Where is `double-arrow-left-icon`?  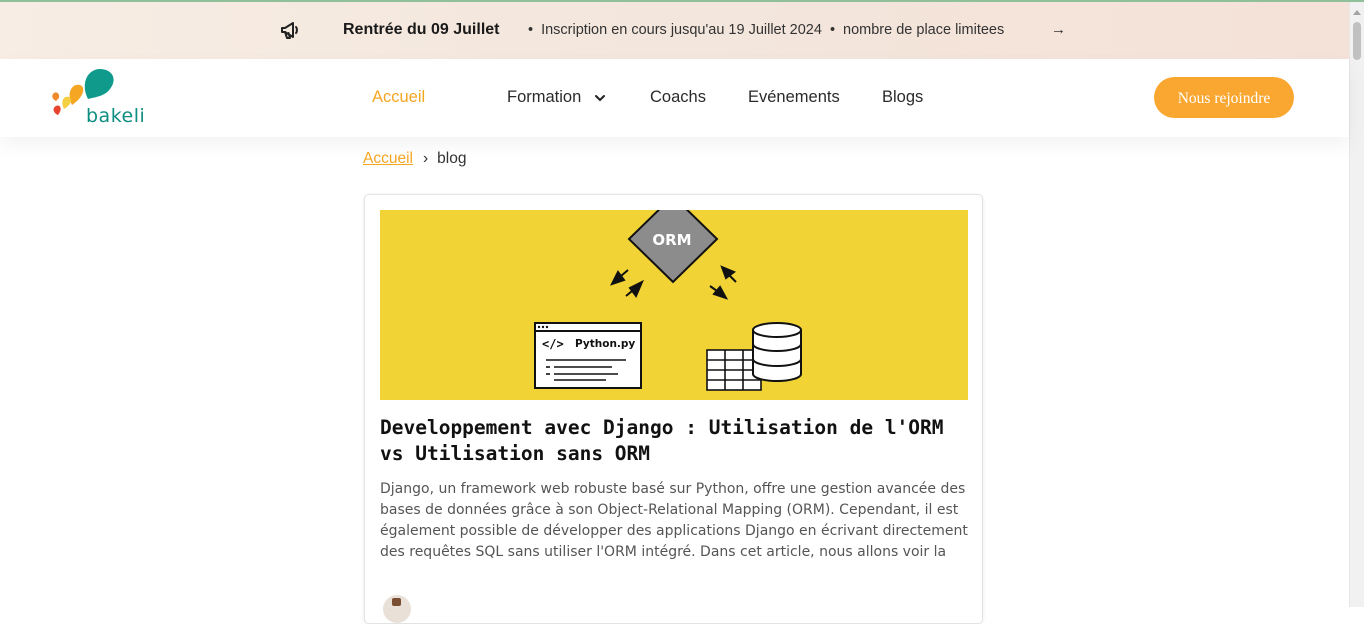
double-arrow-left-icon is located at coordinates (627, 283).